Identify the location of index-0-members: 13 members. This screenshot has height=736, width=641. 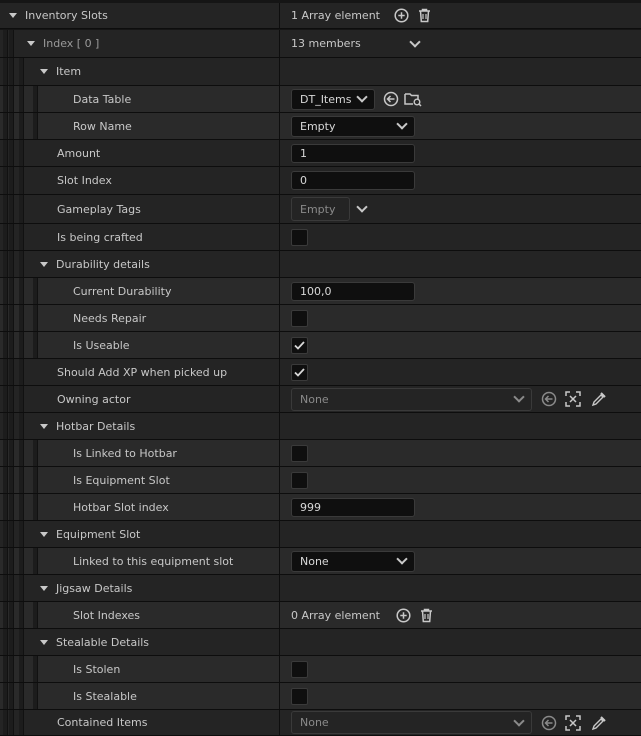
(326, 43).